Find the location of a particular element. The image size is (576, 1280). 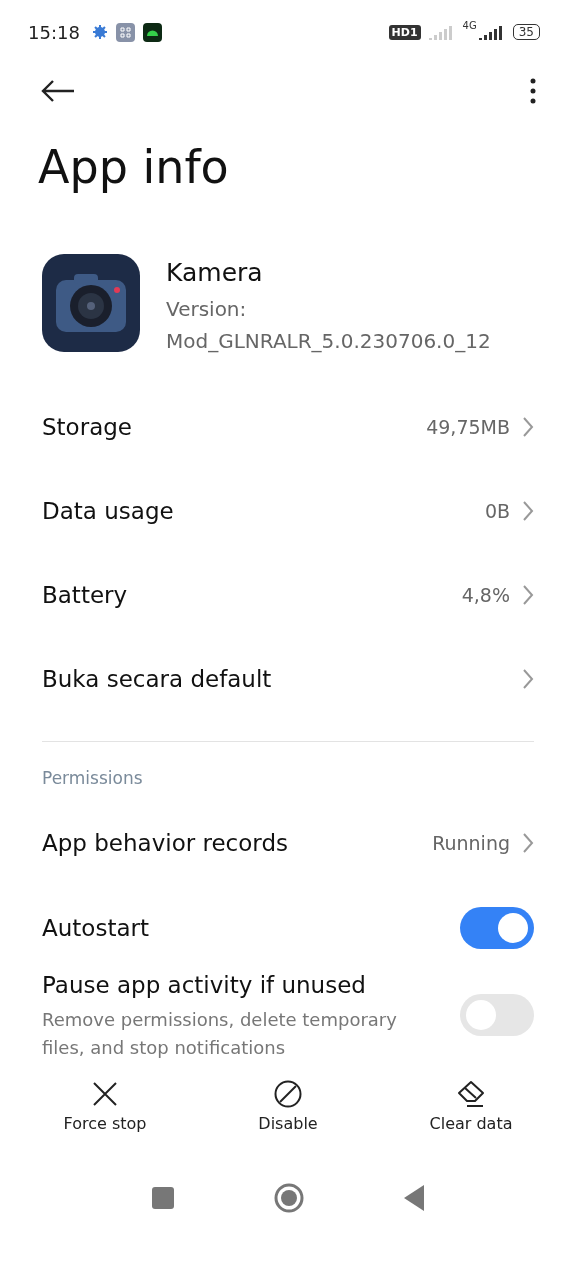

row-label: Battery is located at coordinates (85, 595).